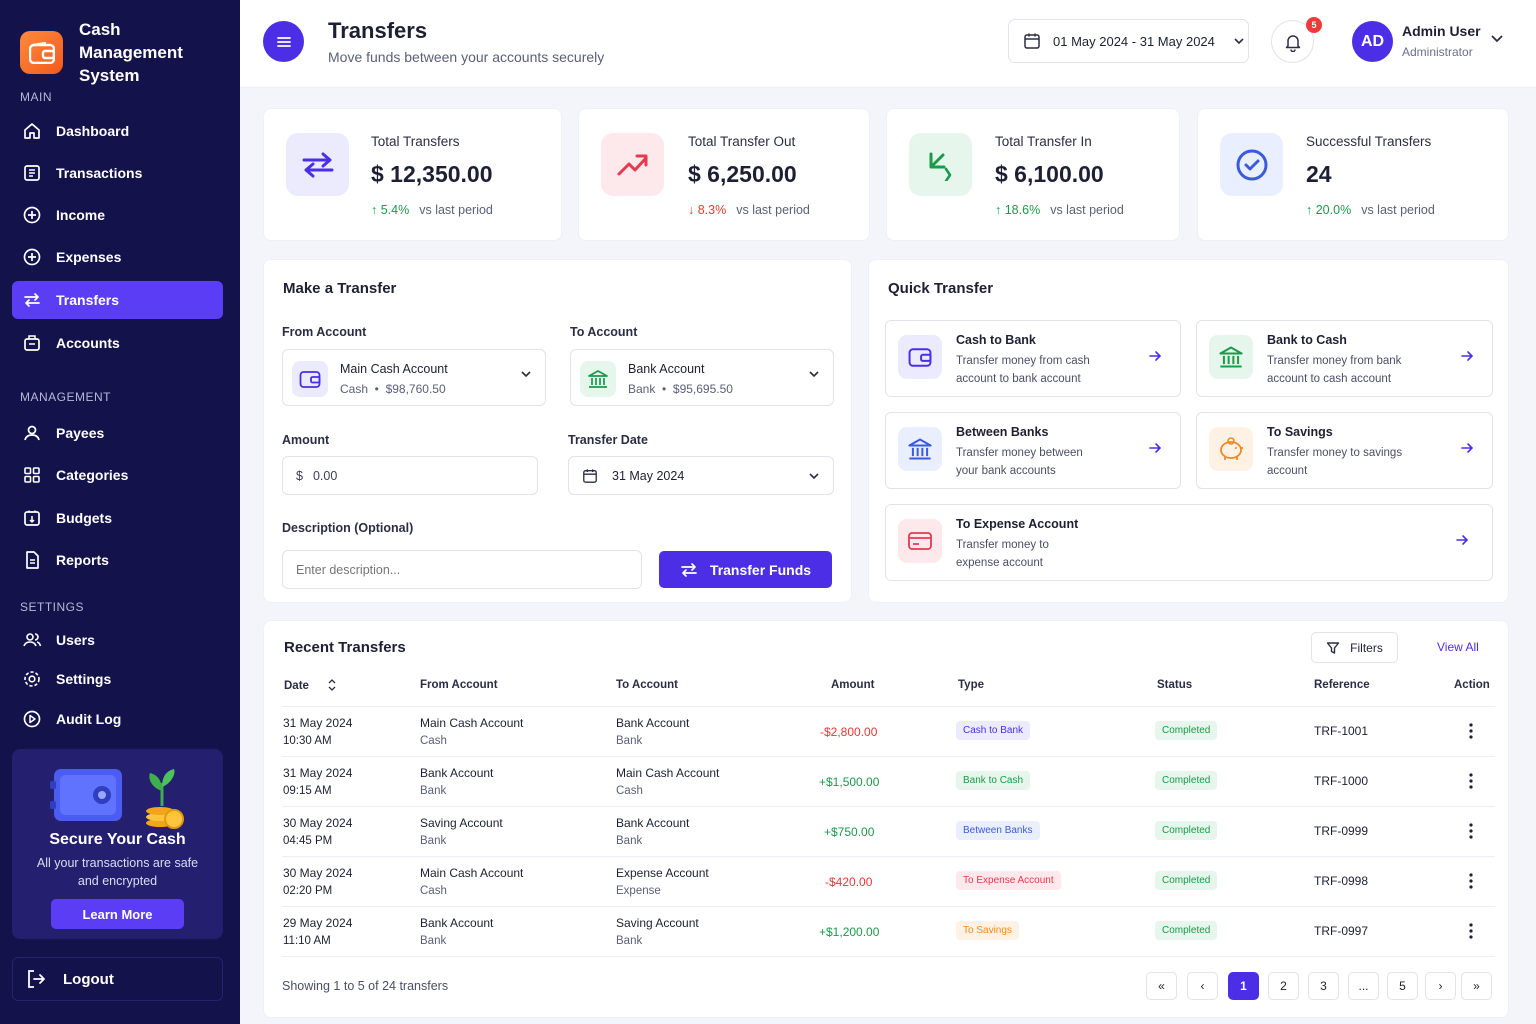 The width and height of the screenshot is (1536, 1024). I want to click on from-account-label: From Account, so click(324, 332).